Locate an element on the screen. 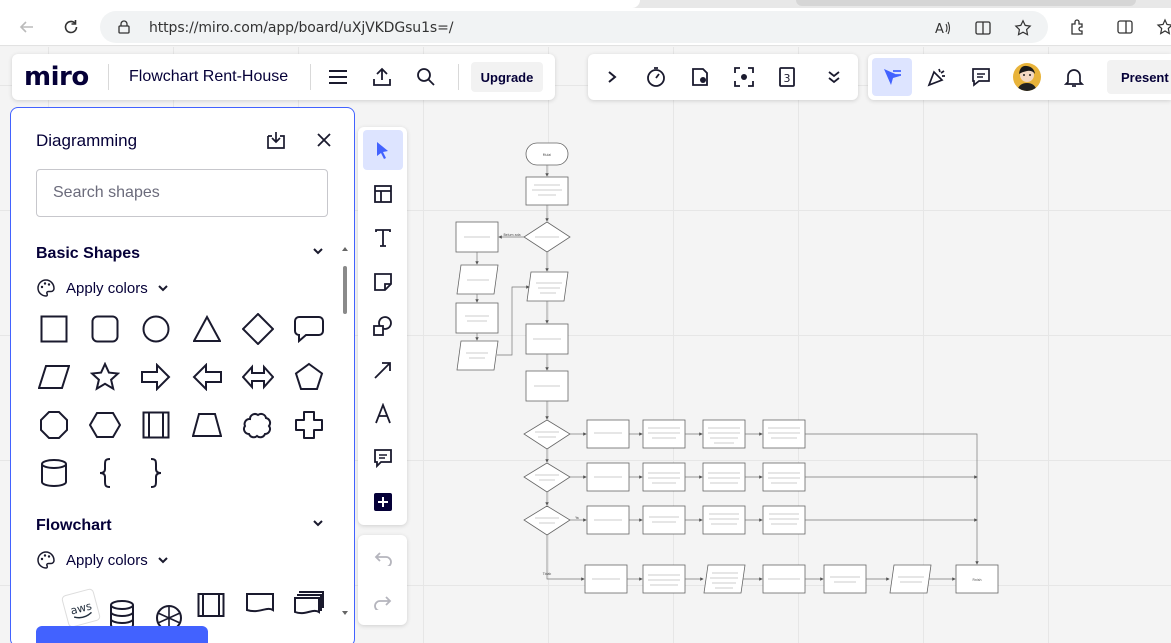  svg-text: A is located at coordinates (939, 29).